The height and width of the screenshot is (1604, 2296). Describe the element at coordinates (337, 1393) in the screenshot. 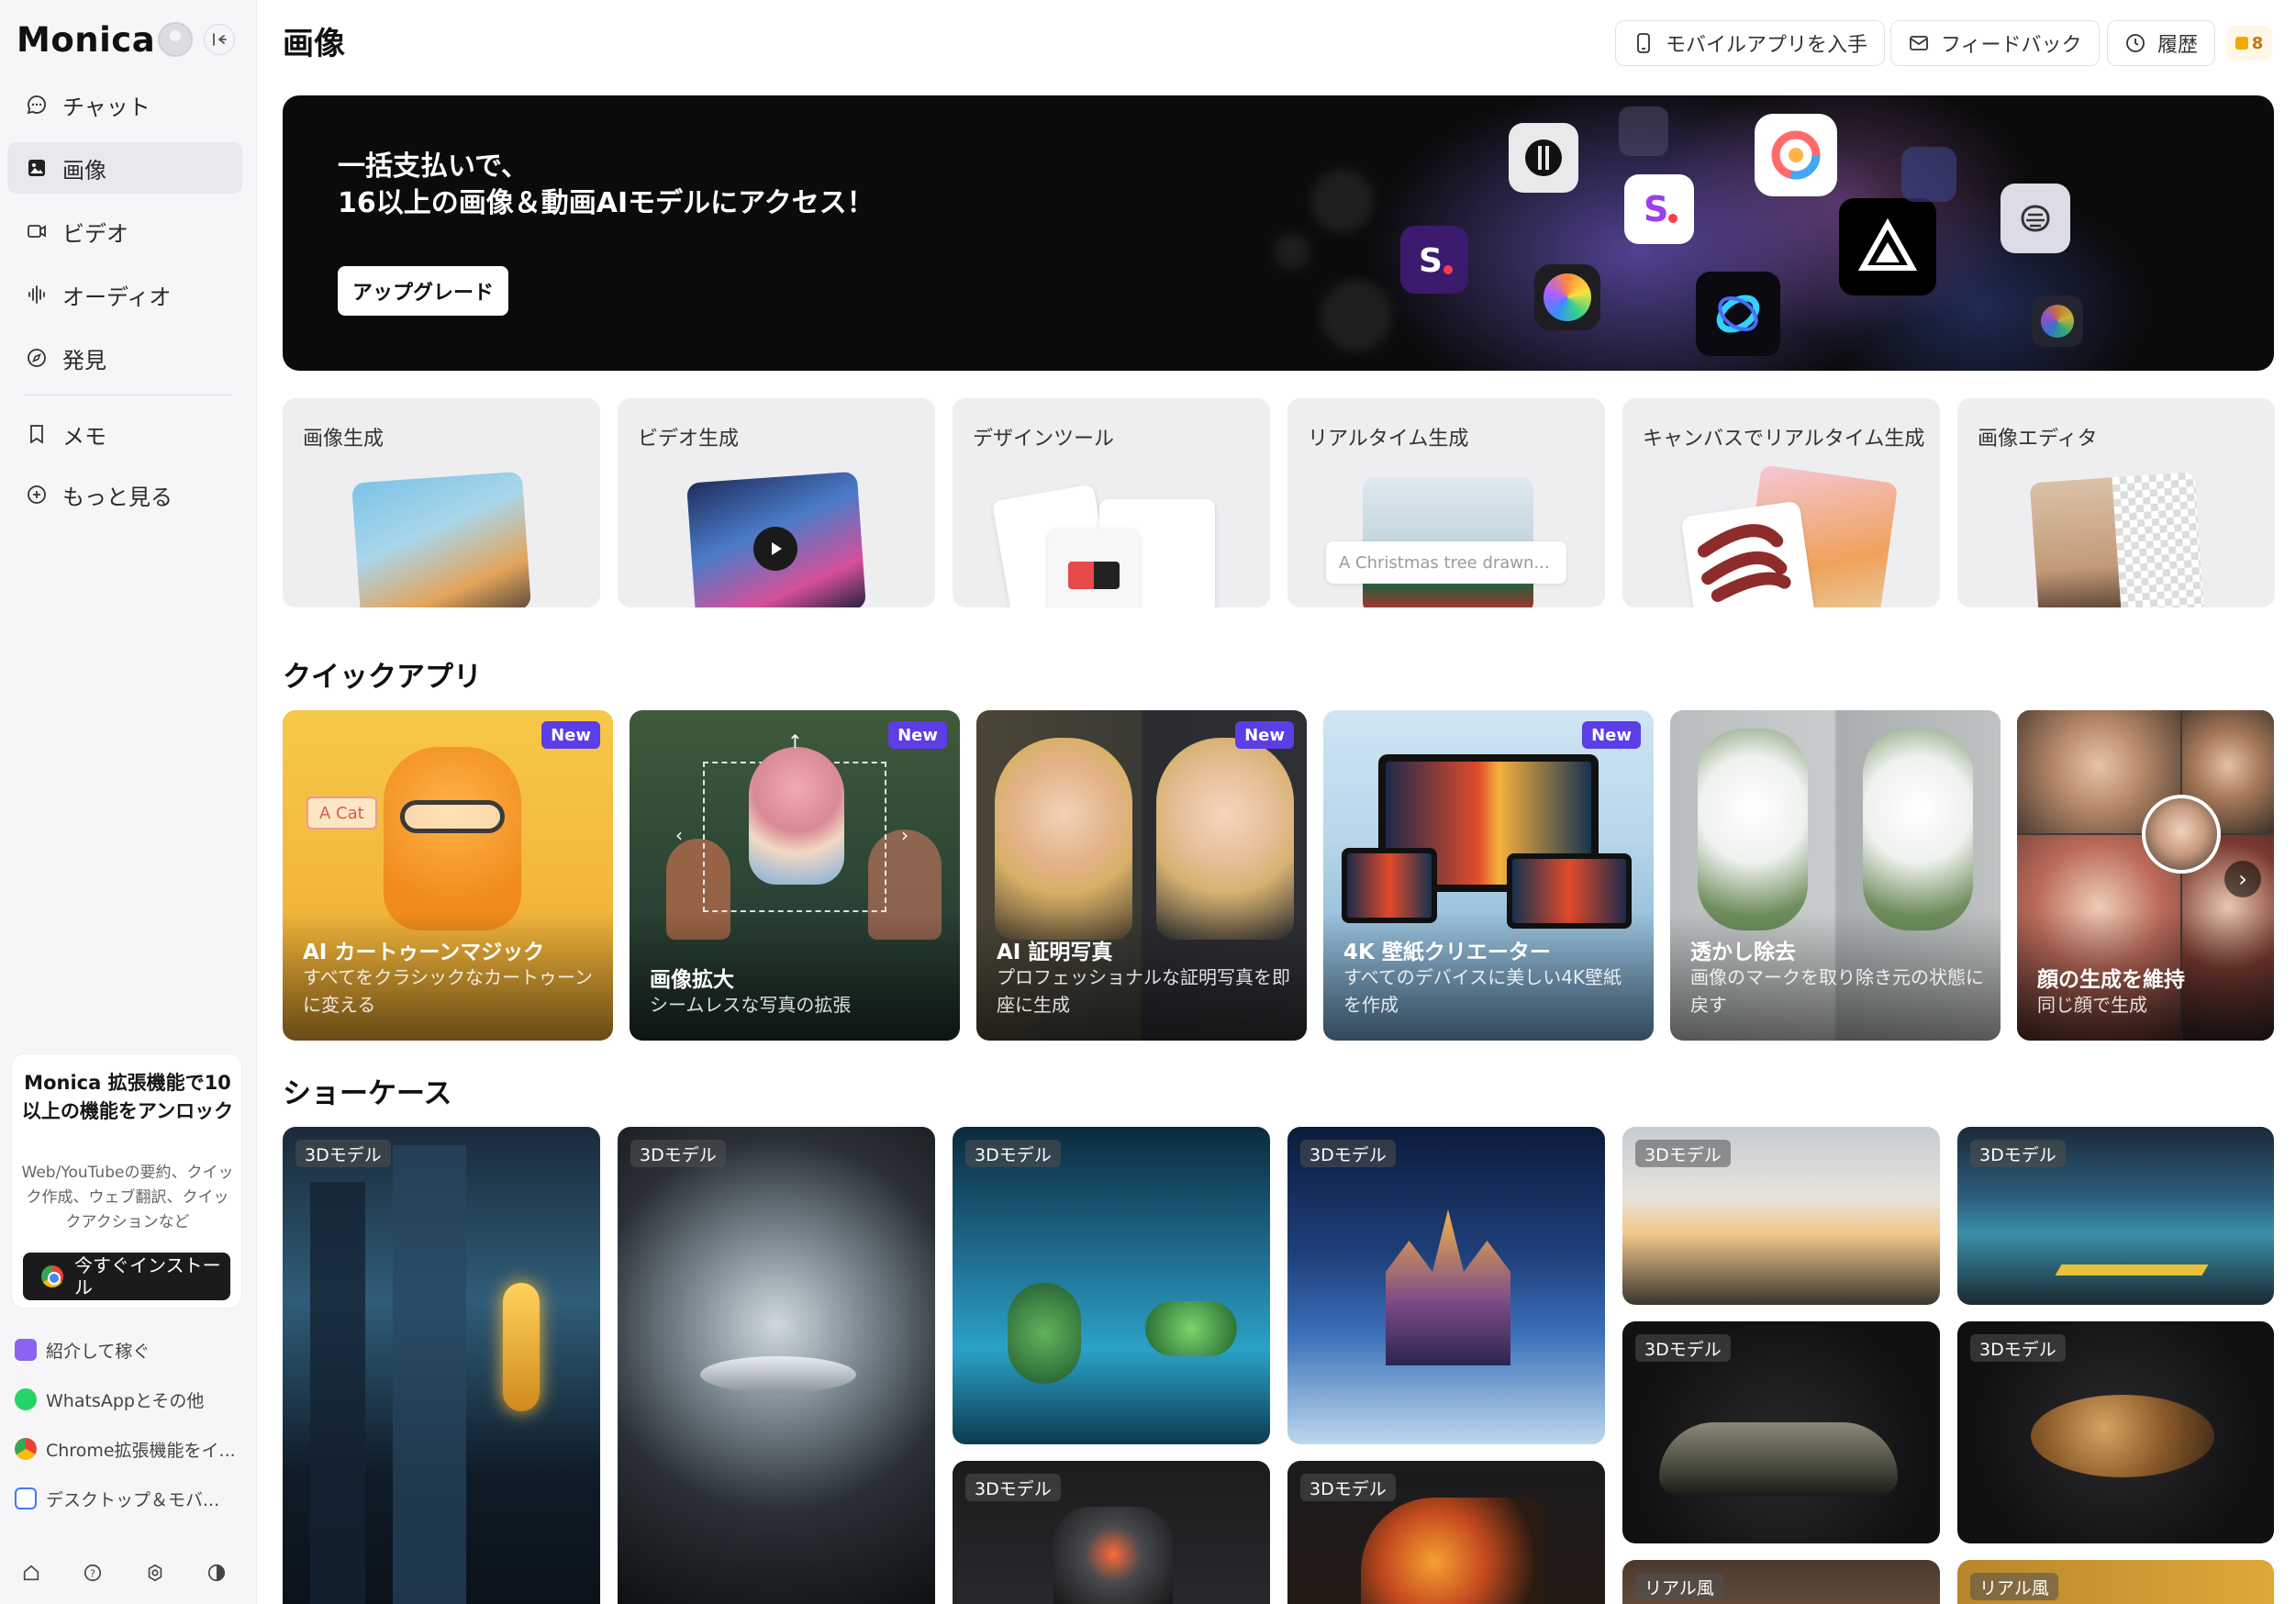

I see `building-silhouette` at that location.